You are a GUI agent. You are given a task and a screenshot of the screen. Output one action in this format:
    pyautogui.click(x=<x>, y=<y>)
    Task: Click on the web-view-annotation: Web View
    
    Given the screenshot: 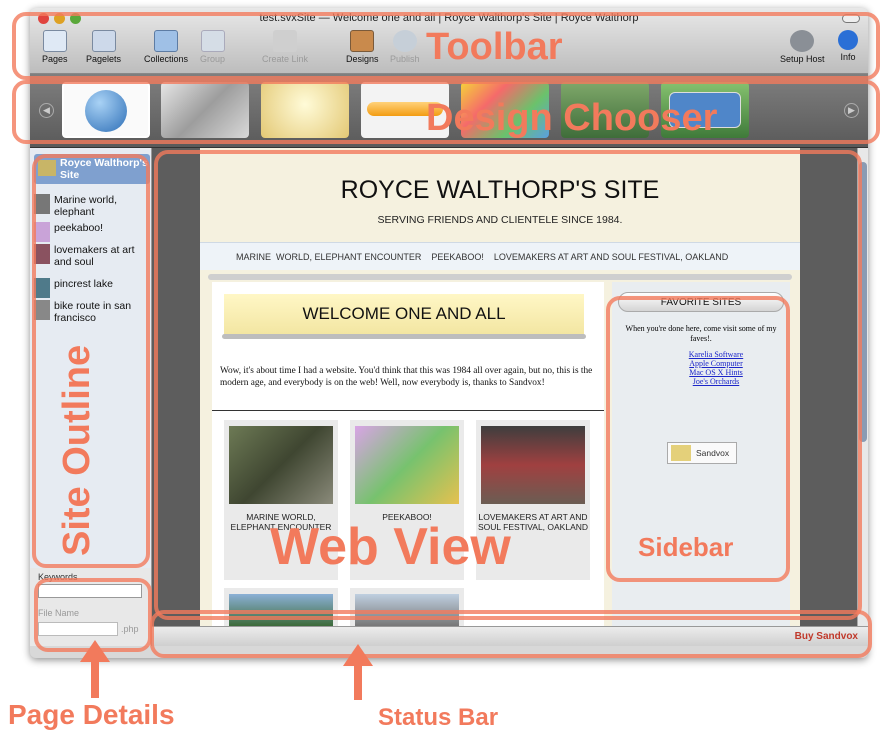 What is the action you would take?
    pyautogui.click(x=390, y=547)
    